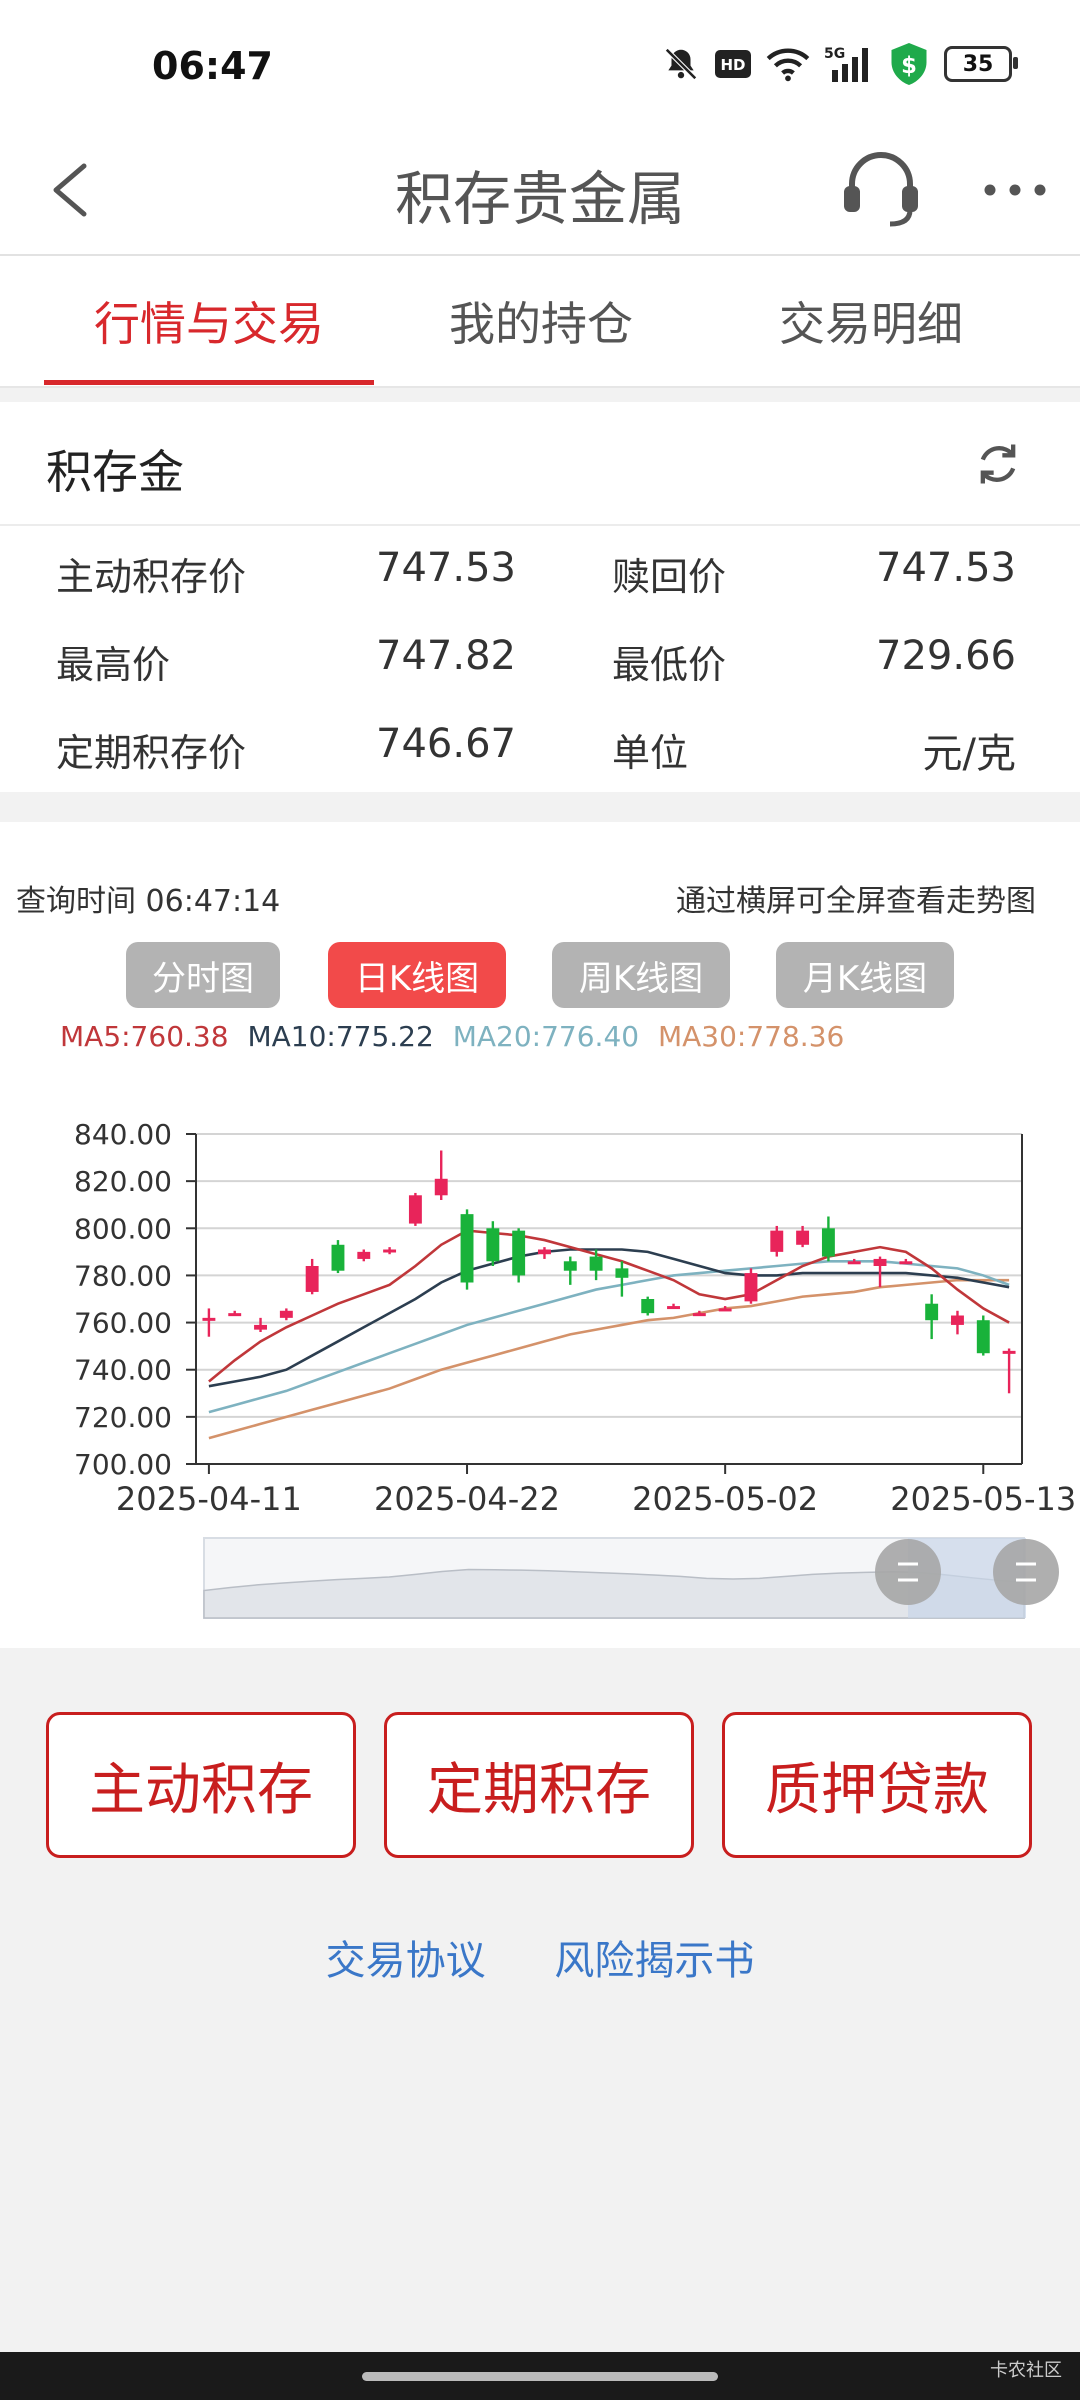 This screenshot has width=1080, height=2400. Describe the element at coordinates (849, 64) in the screenshot. I see `signal-5g-icon: 5G` at that location.